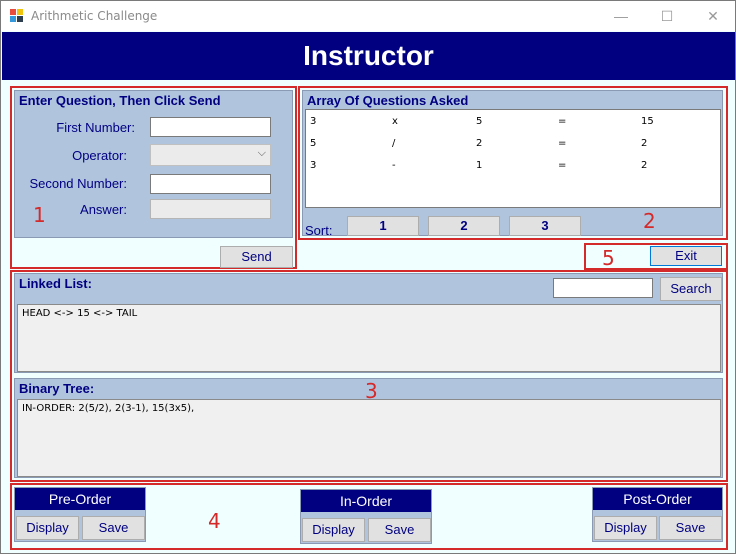 Image resolution: width=736 pixels, height=554 pixels. I want to click on second-number-label: Second Number:, so click(78, 183).